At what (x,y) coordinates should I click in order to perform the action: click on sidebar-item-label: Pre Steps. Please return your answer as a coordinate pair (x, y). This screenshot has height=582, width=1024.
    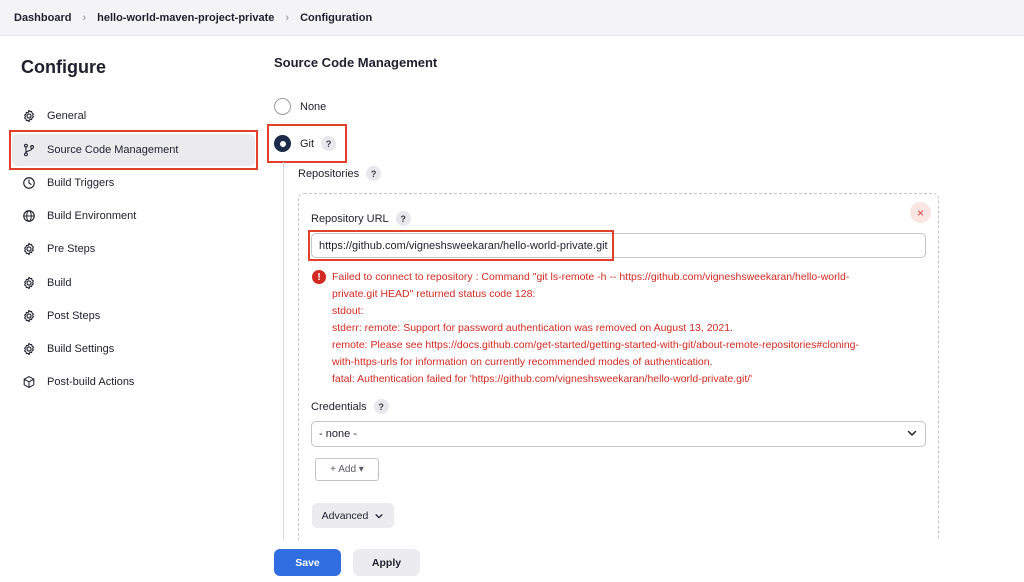
    Looking at the image, I should click on (71, 249).